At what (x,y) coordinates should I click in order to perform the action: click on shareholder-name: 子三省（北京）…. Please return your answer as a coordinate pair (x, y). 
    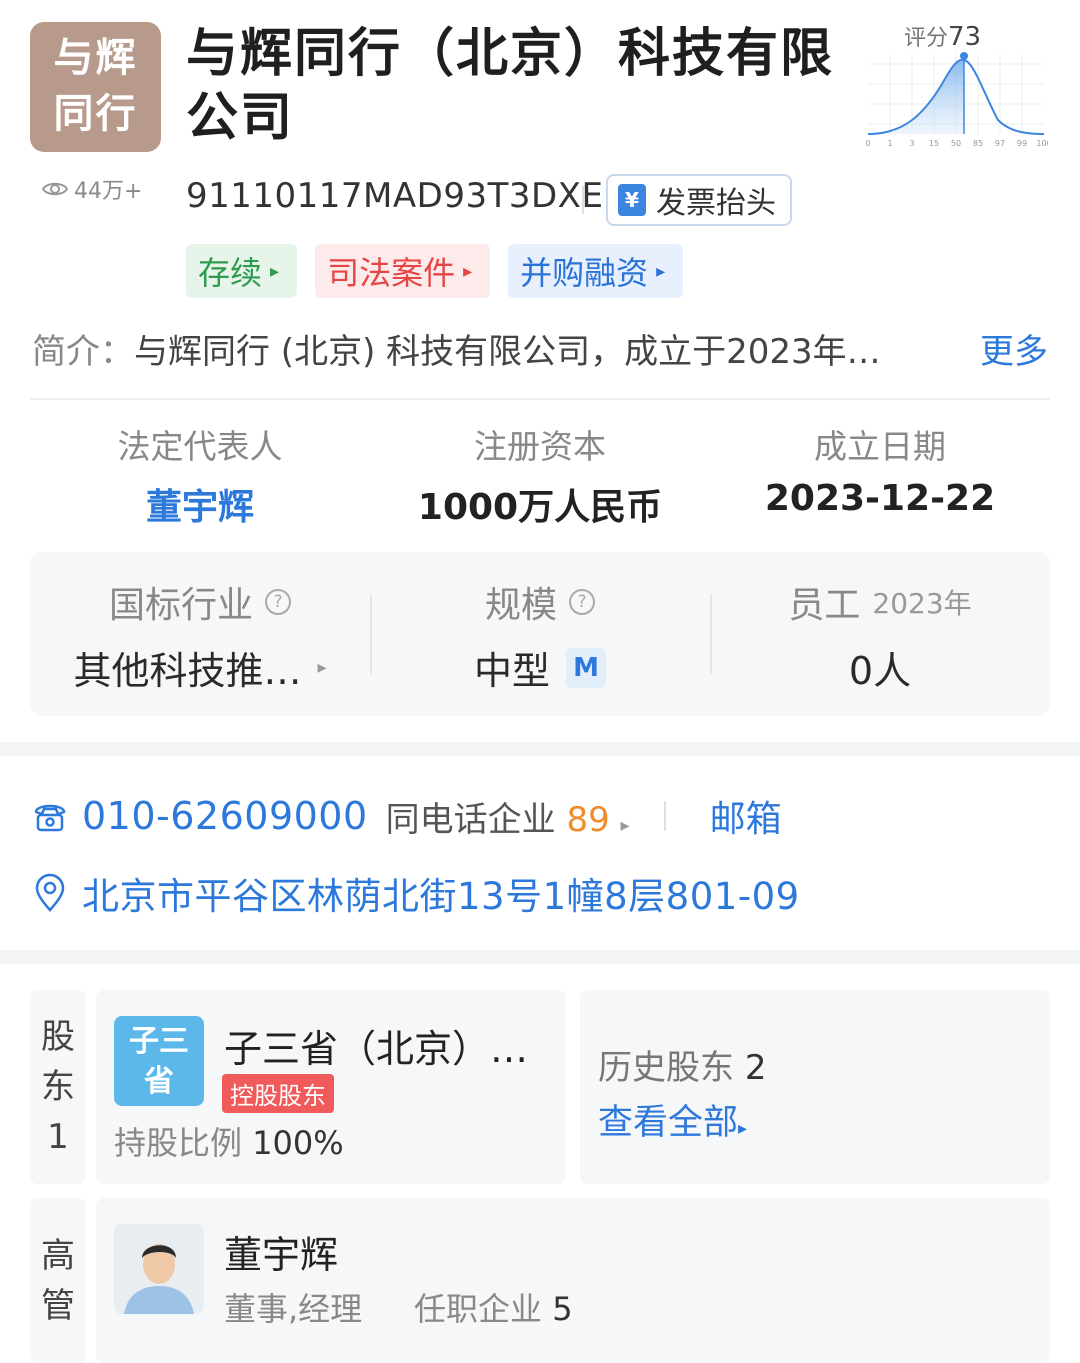
    Looking at the image, I should click on (376, 1045).